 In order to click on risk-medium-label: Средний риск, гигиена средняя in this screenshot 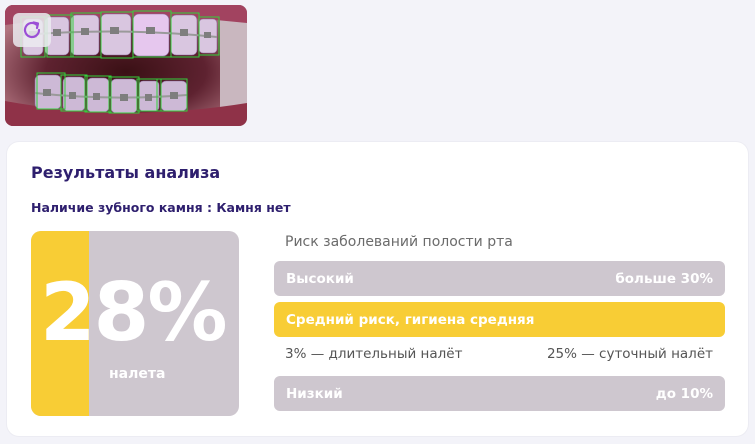, I will do `click(410, 319)`.